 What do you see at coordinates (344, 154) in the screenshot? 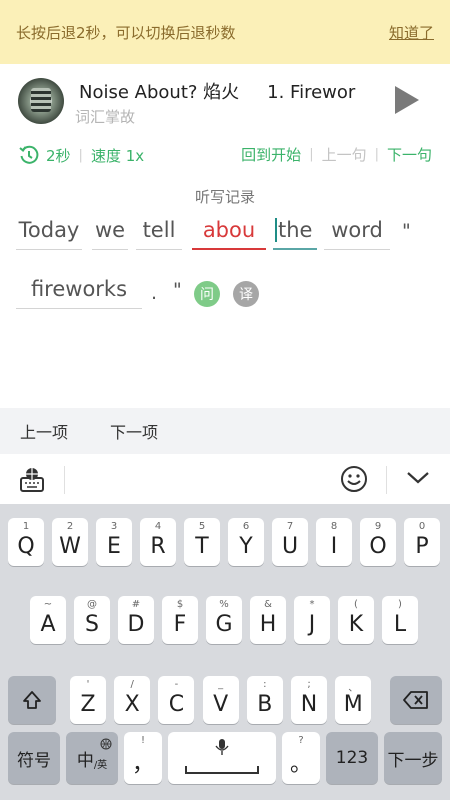
I see `prev-sentence-button: 上一句` at bounding box center [344, 154].